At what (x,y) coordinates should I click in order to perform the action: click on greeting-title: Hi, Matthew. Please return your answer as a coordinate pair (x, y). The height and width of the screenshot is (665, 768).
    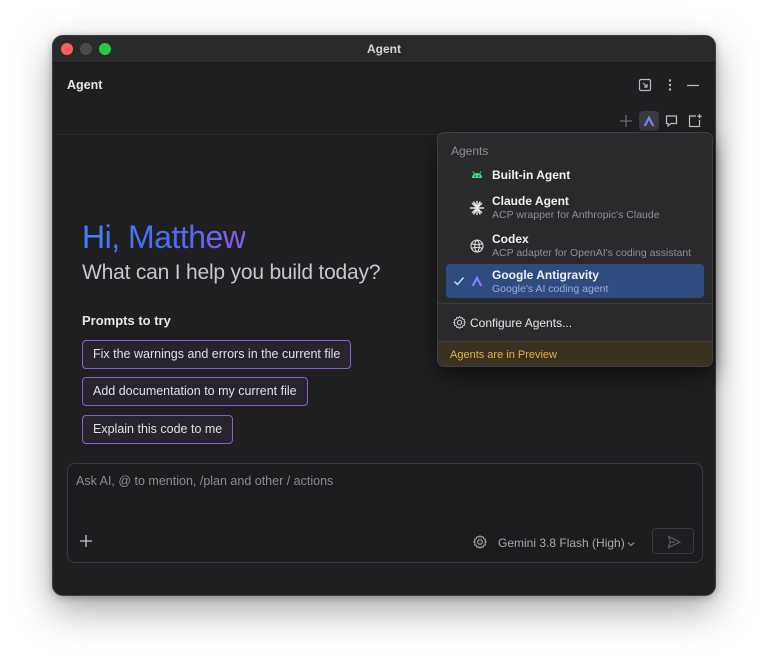
    Looking at the image, I should click on (164, 237).